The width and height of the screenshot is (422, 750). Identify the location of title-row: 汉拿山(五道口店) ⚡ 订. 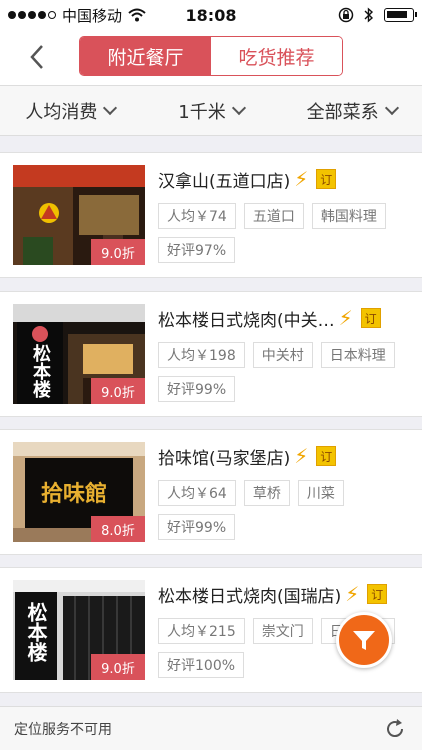
(283, 179).